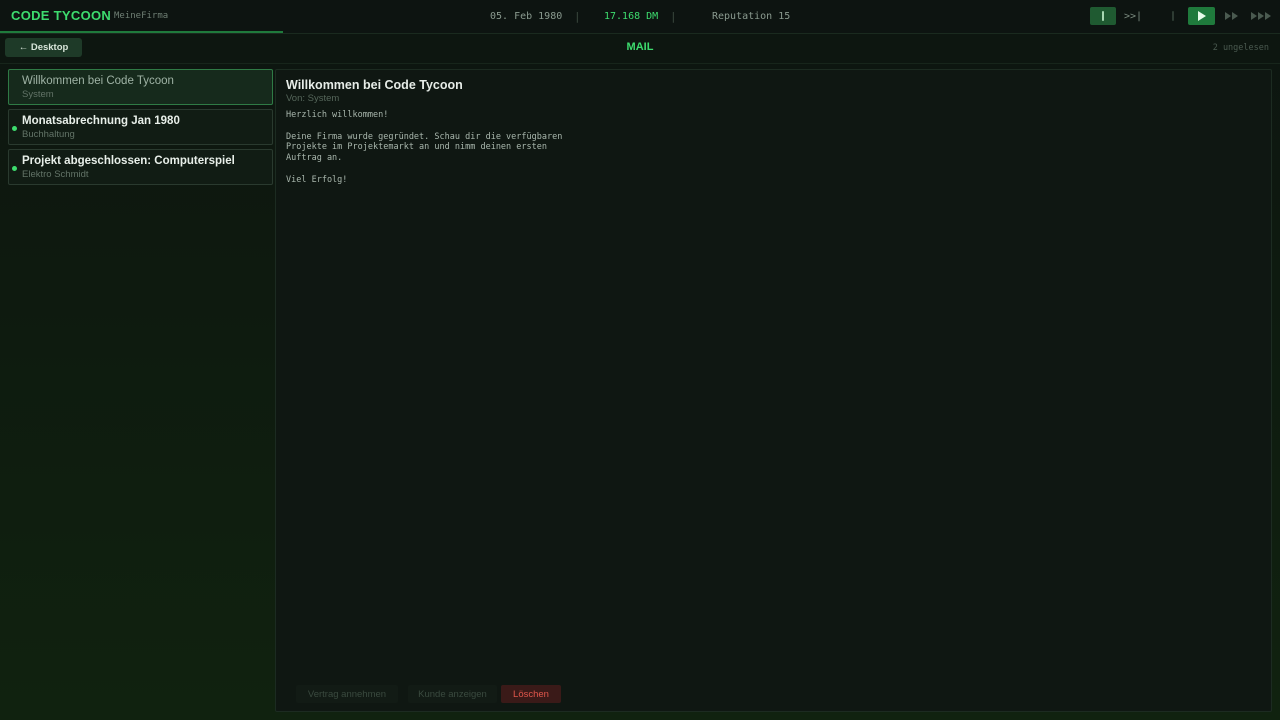 The height and width of the screenshot is (720, 1280). What do you see at coordinates (61, 15) in the screenshot?
I see `brand-title: CODE TYCOON` at bounding box center [61, 15].